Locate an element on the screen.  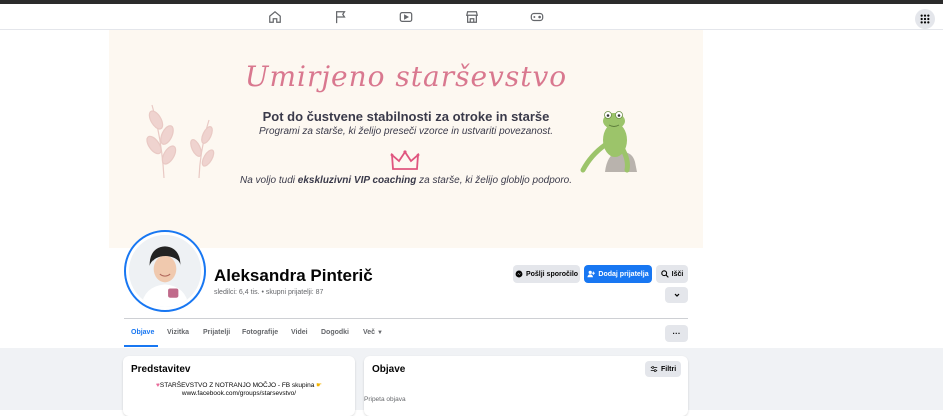
video-icon is located at coordinates (406, 17).